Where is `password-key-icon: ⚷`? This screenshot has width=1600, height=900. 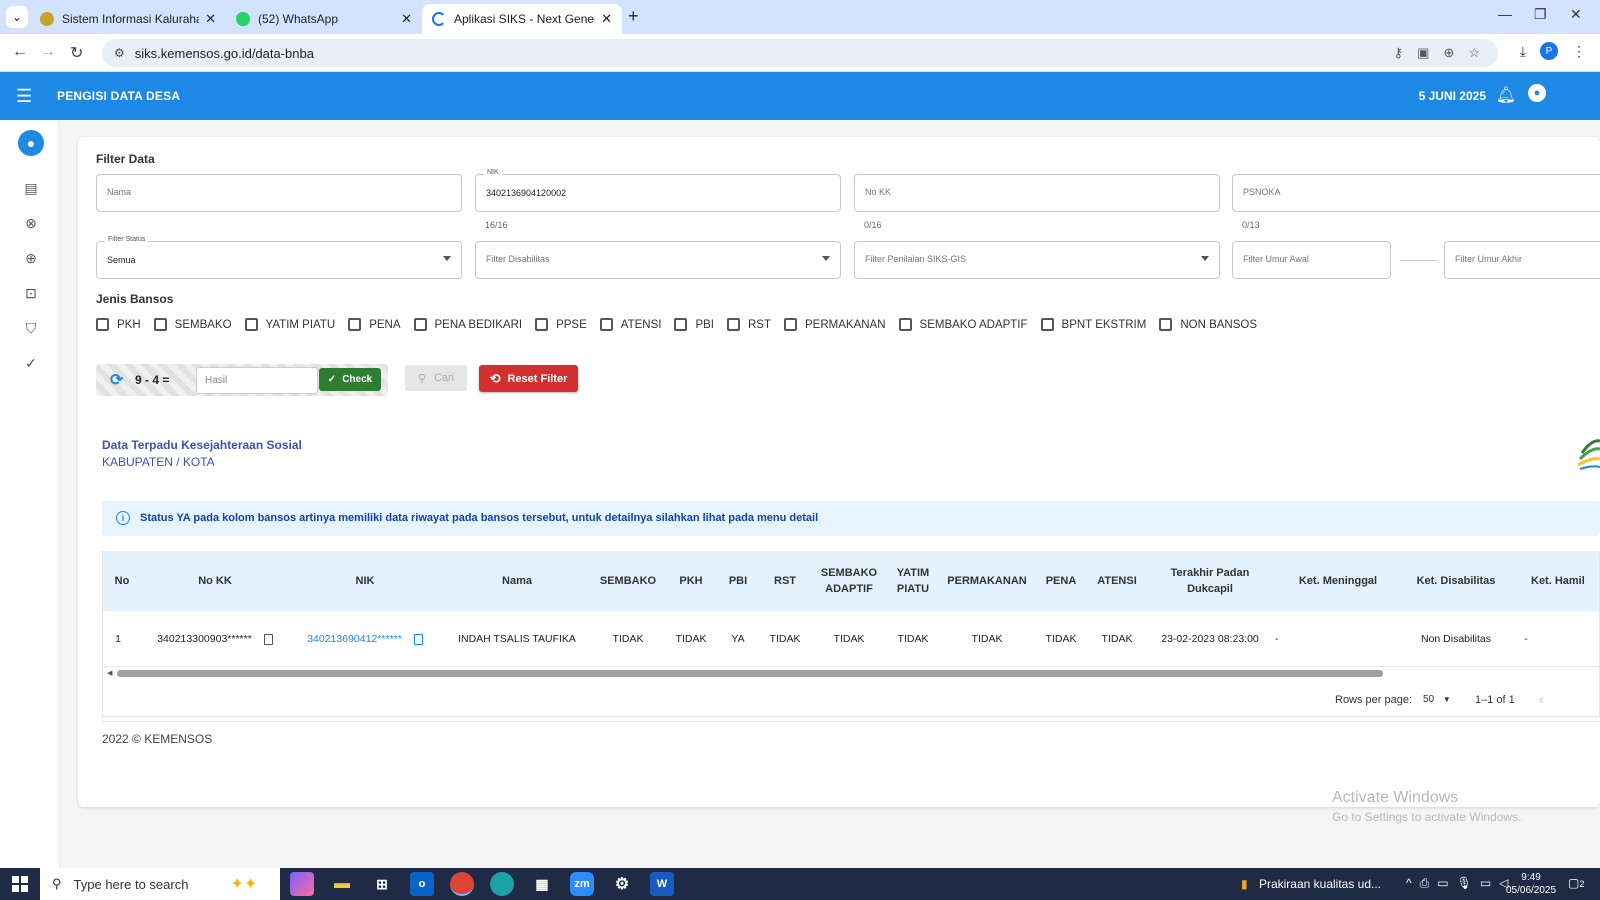
password-key-icon: ⚷ is located at coordinates (1399, 53).